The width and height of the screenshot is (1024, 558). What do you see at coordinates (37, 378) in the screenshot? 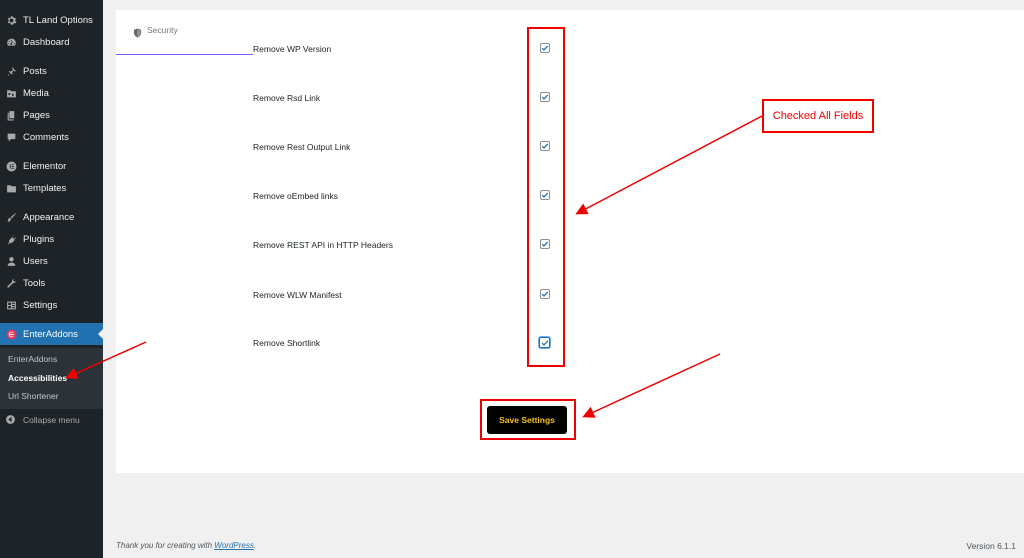
I see `submenu-item-accessibilities: Accessibilities` at bounding box center [37, 378].